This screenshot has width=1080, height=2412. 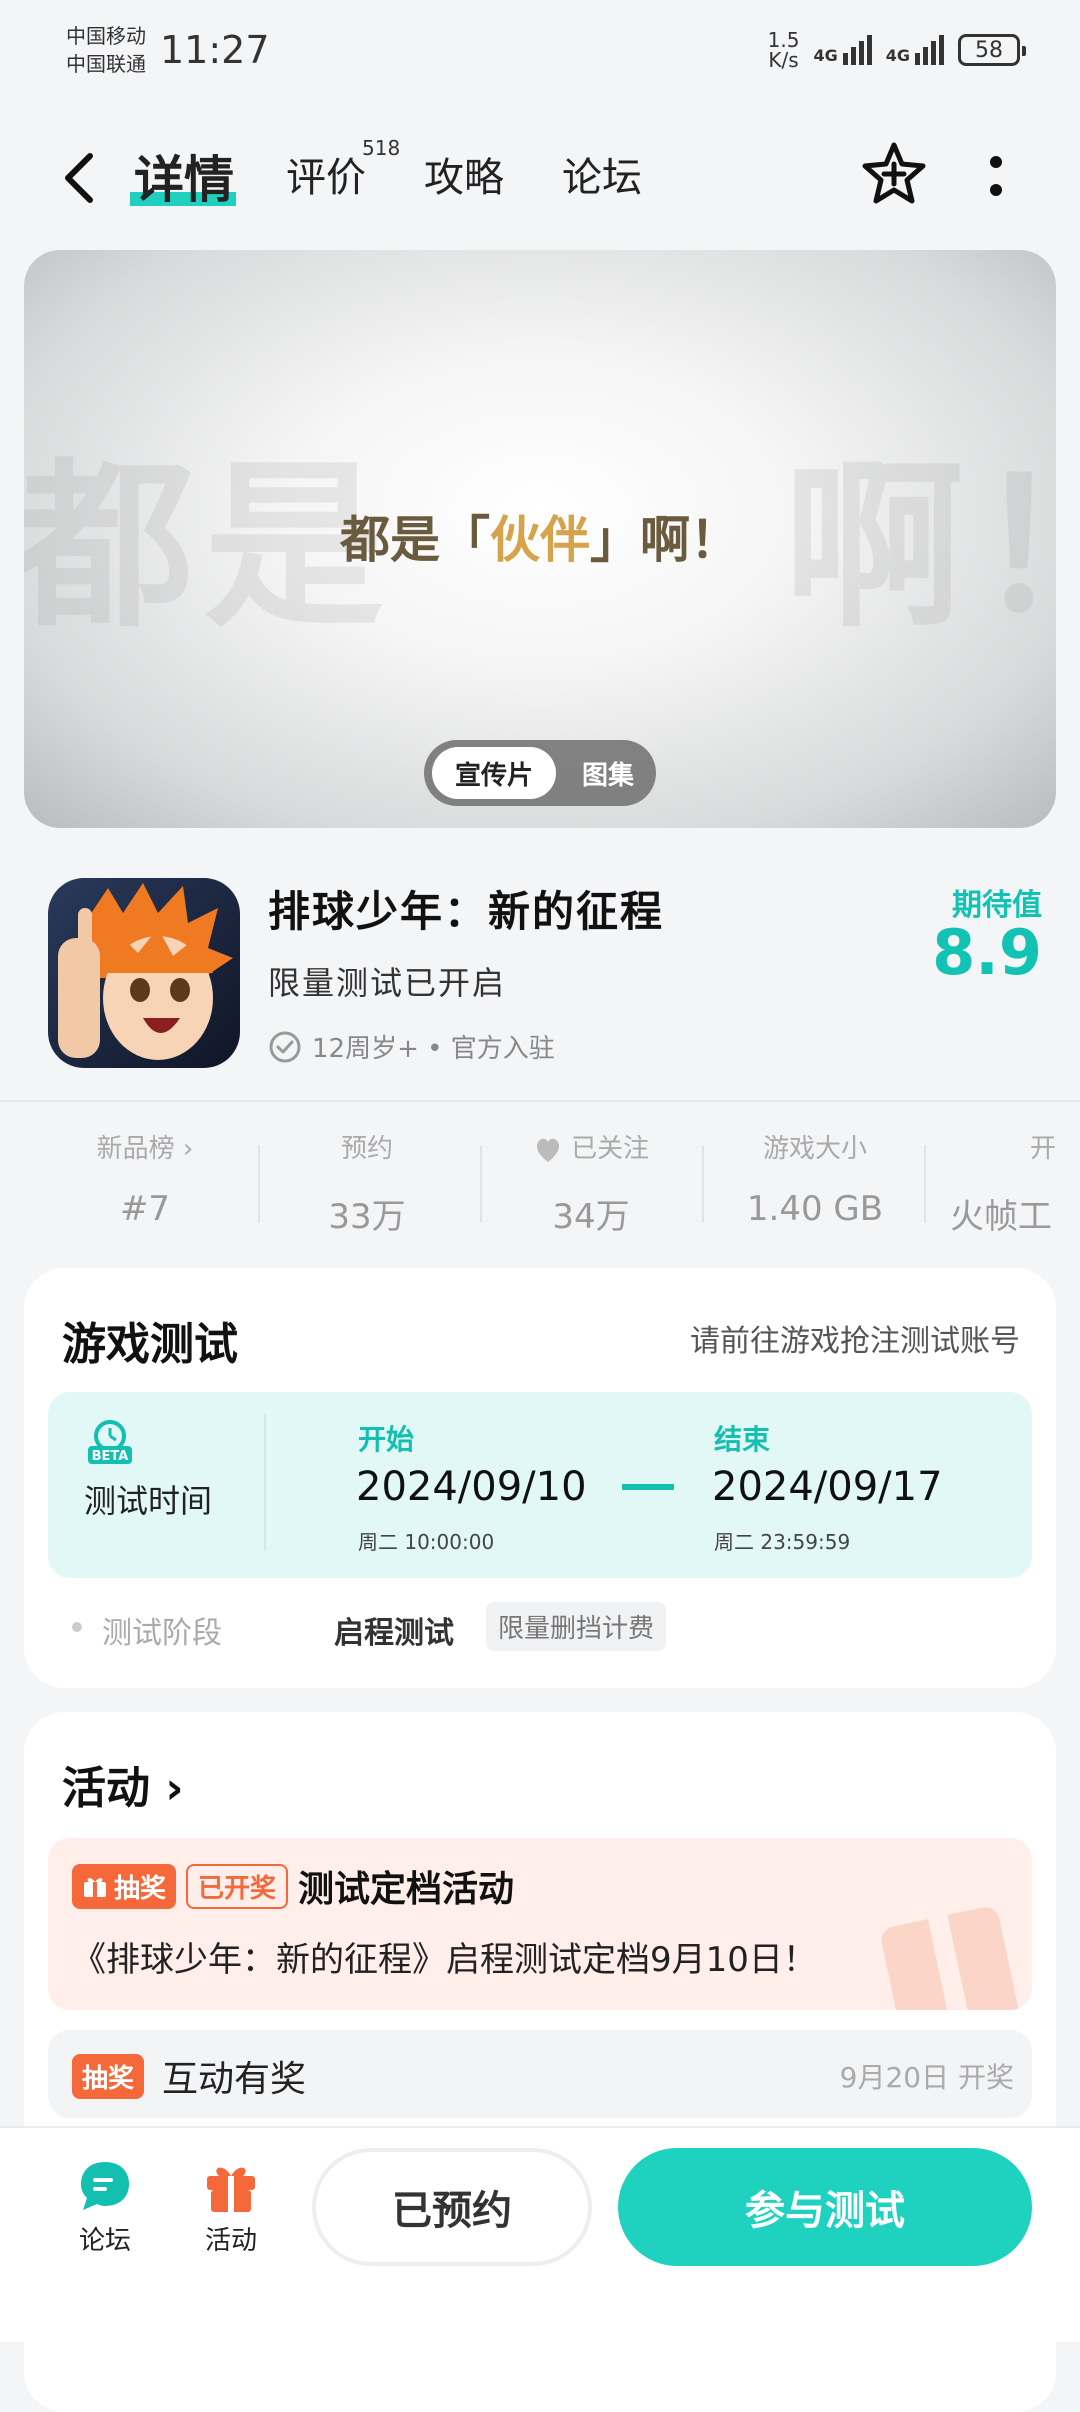 I want to click on section-divider, so click(x=540, y=1101).